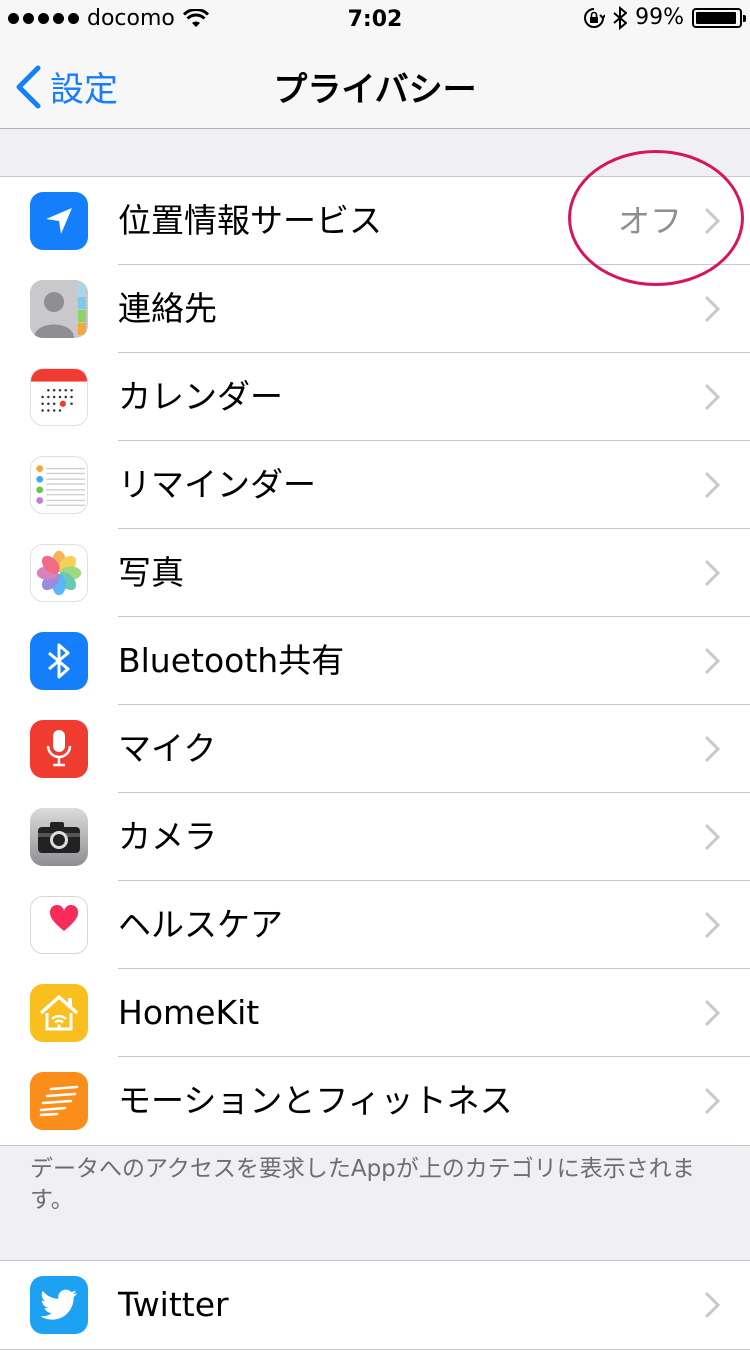 This screenshot has height=1350, width=750. I want to click on row-twitter: Twitter, so click(375, 1305).